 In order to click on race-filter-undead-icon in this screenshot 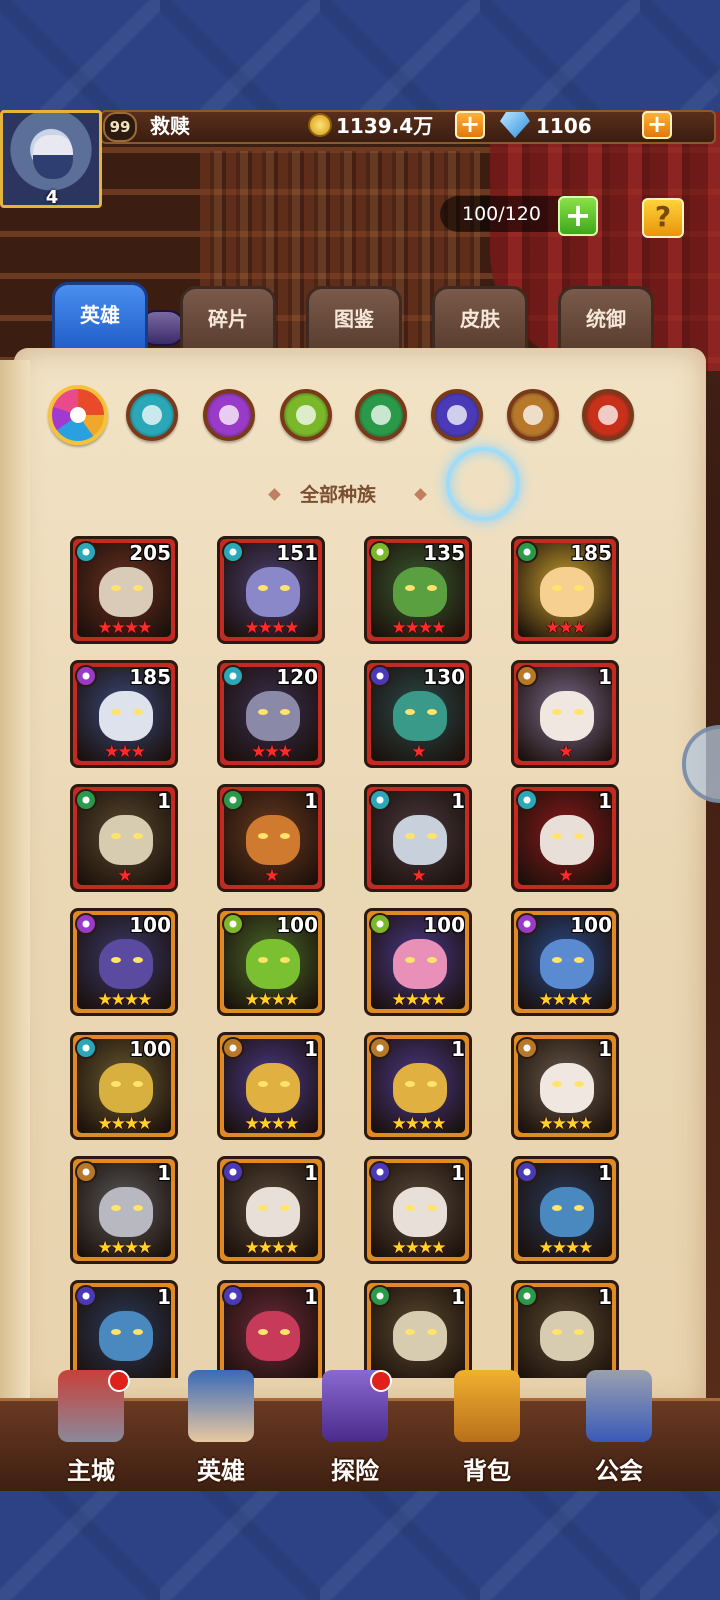, I will do `click(457, 415)`.